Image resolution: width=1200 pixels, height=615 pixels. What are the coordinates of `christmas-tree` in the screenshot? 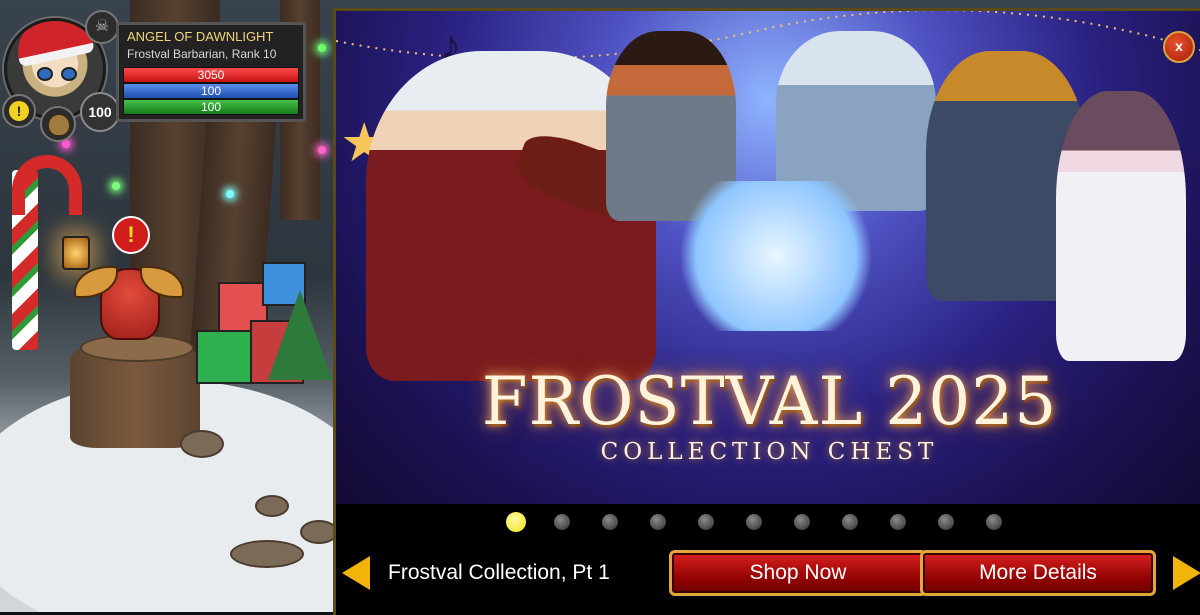 It's located at (300, 335).